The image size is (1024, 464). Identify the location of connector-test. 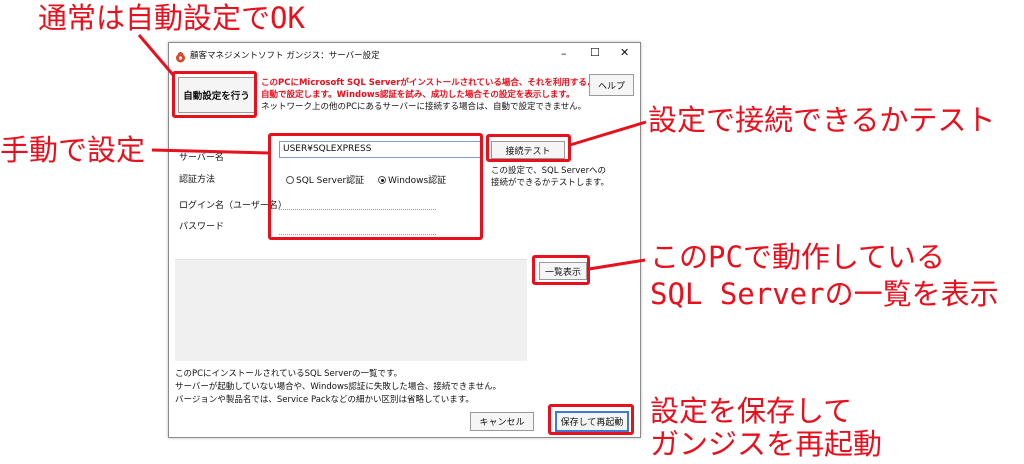
(608, 133).